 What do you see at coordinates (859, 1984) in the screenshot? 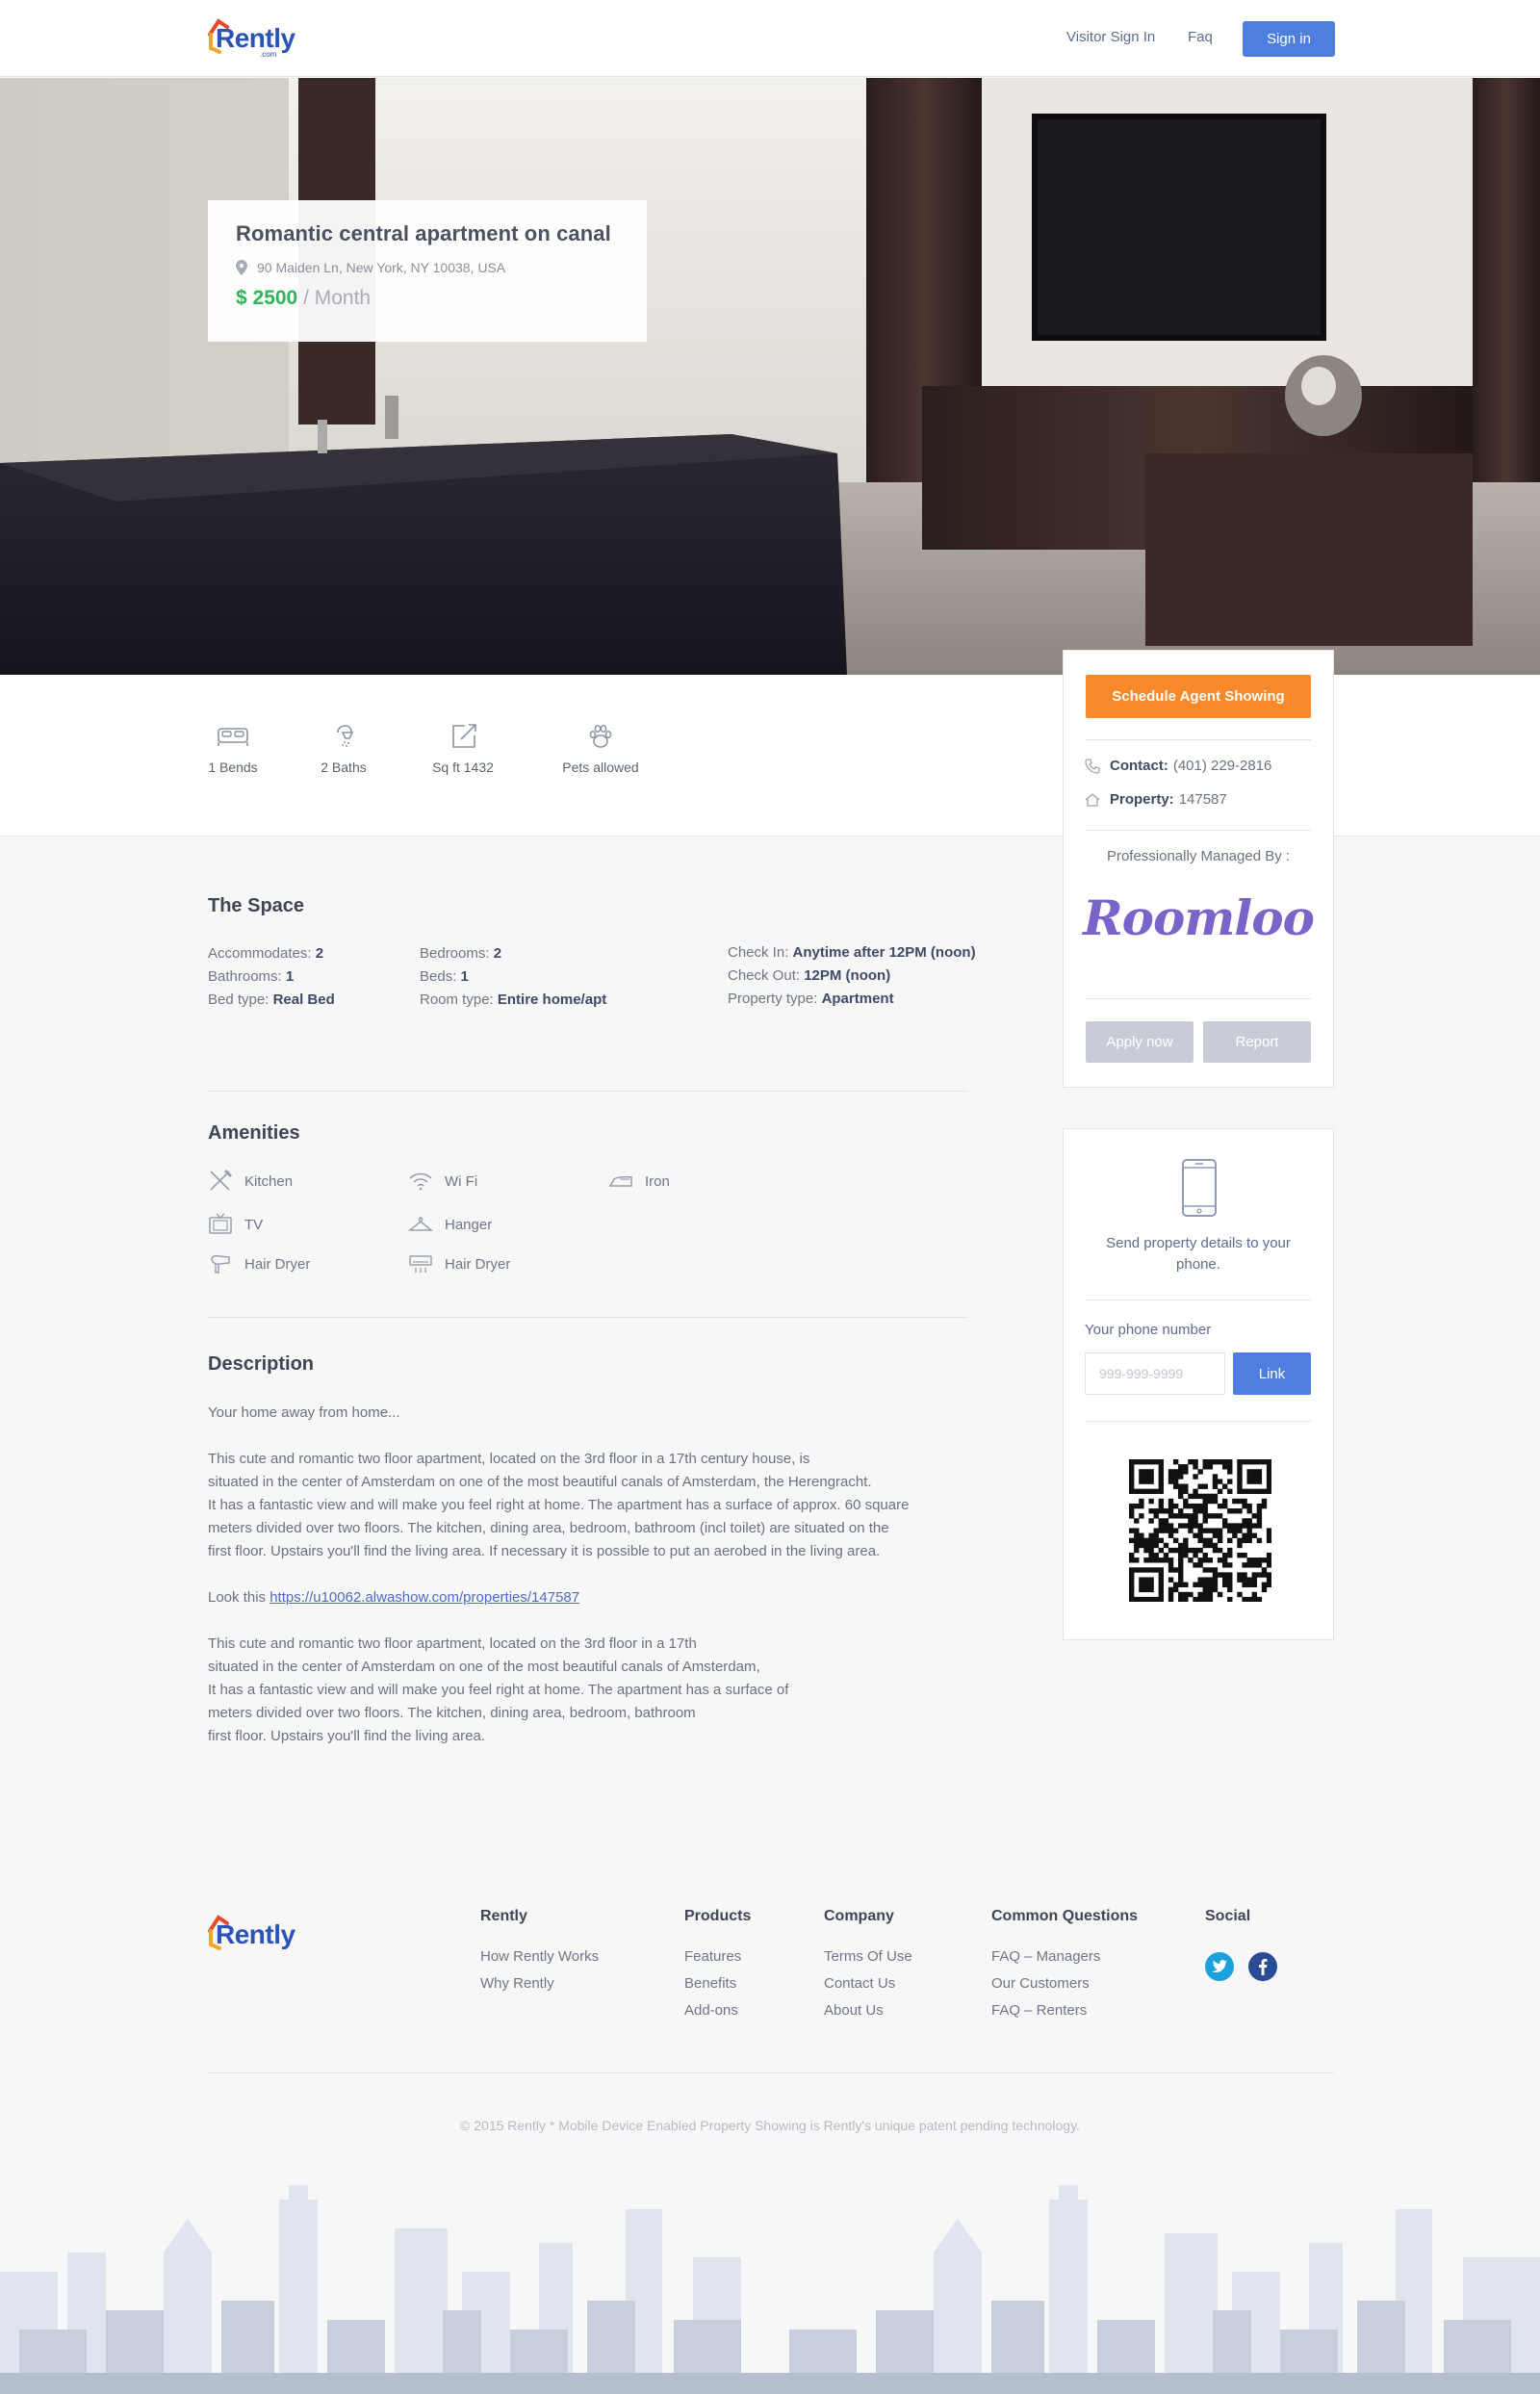
I see `footer-link-contact: Contact Us` at bounding box center [859, 1984].